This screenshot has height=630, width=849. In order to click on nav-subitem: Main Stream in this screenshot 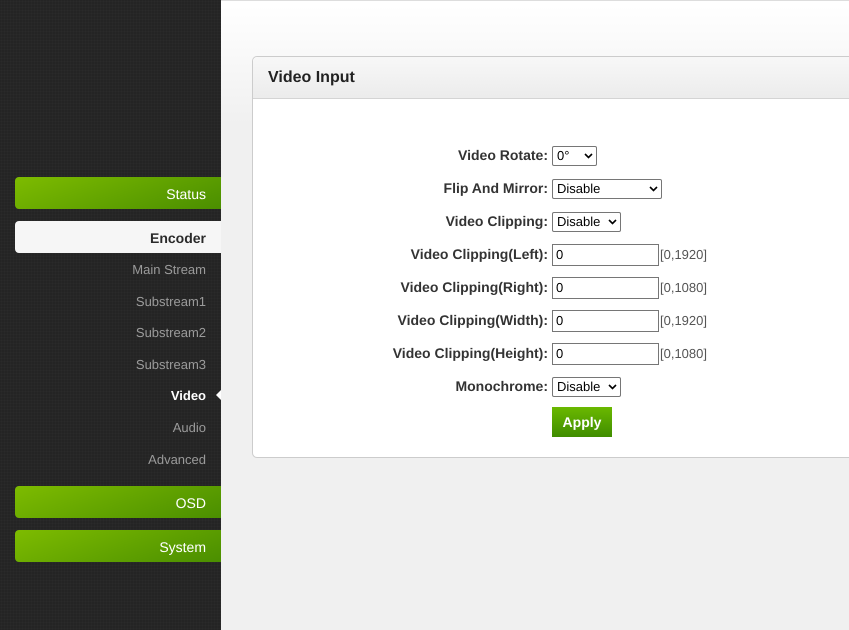, I will do `click(118, 269)`.